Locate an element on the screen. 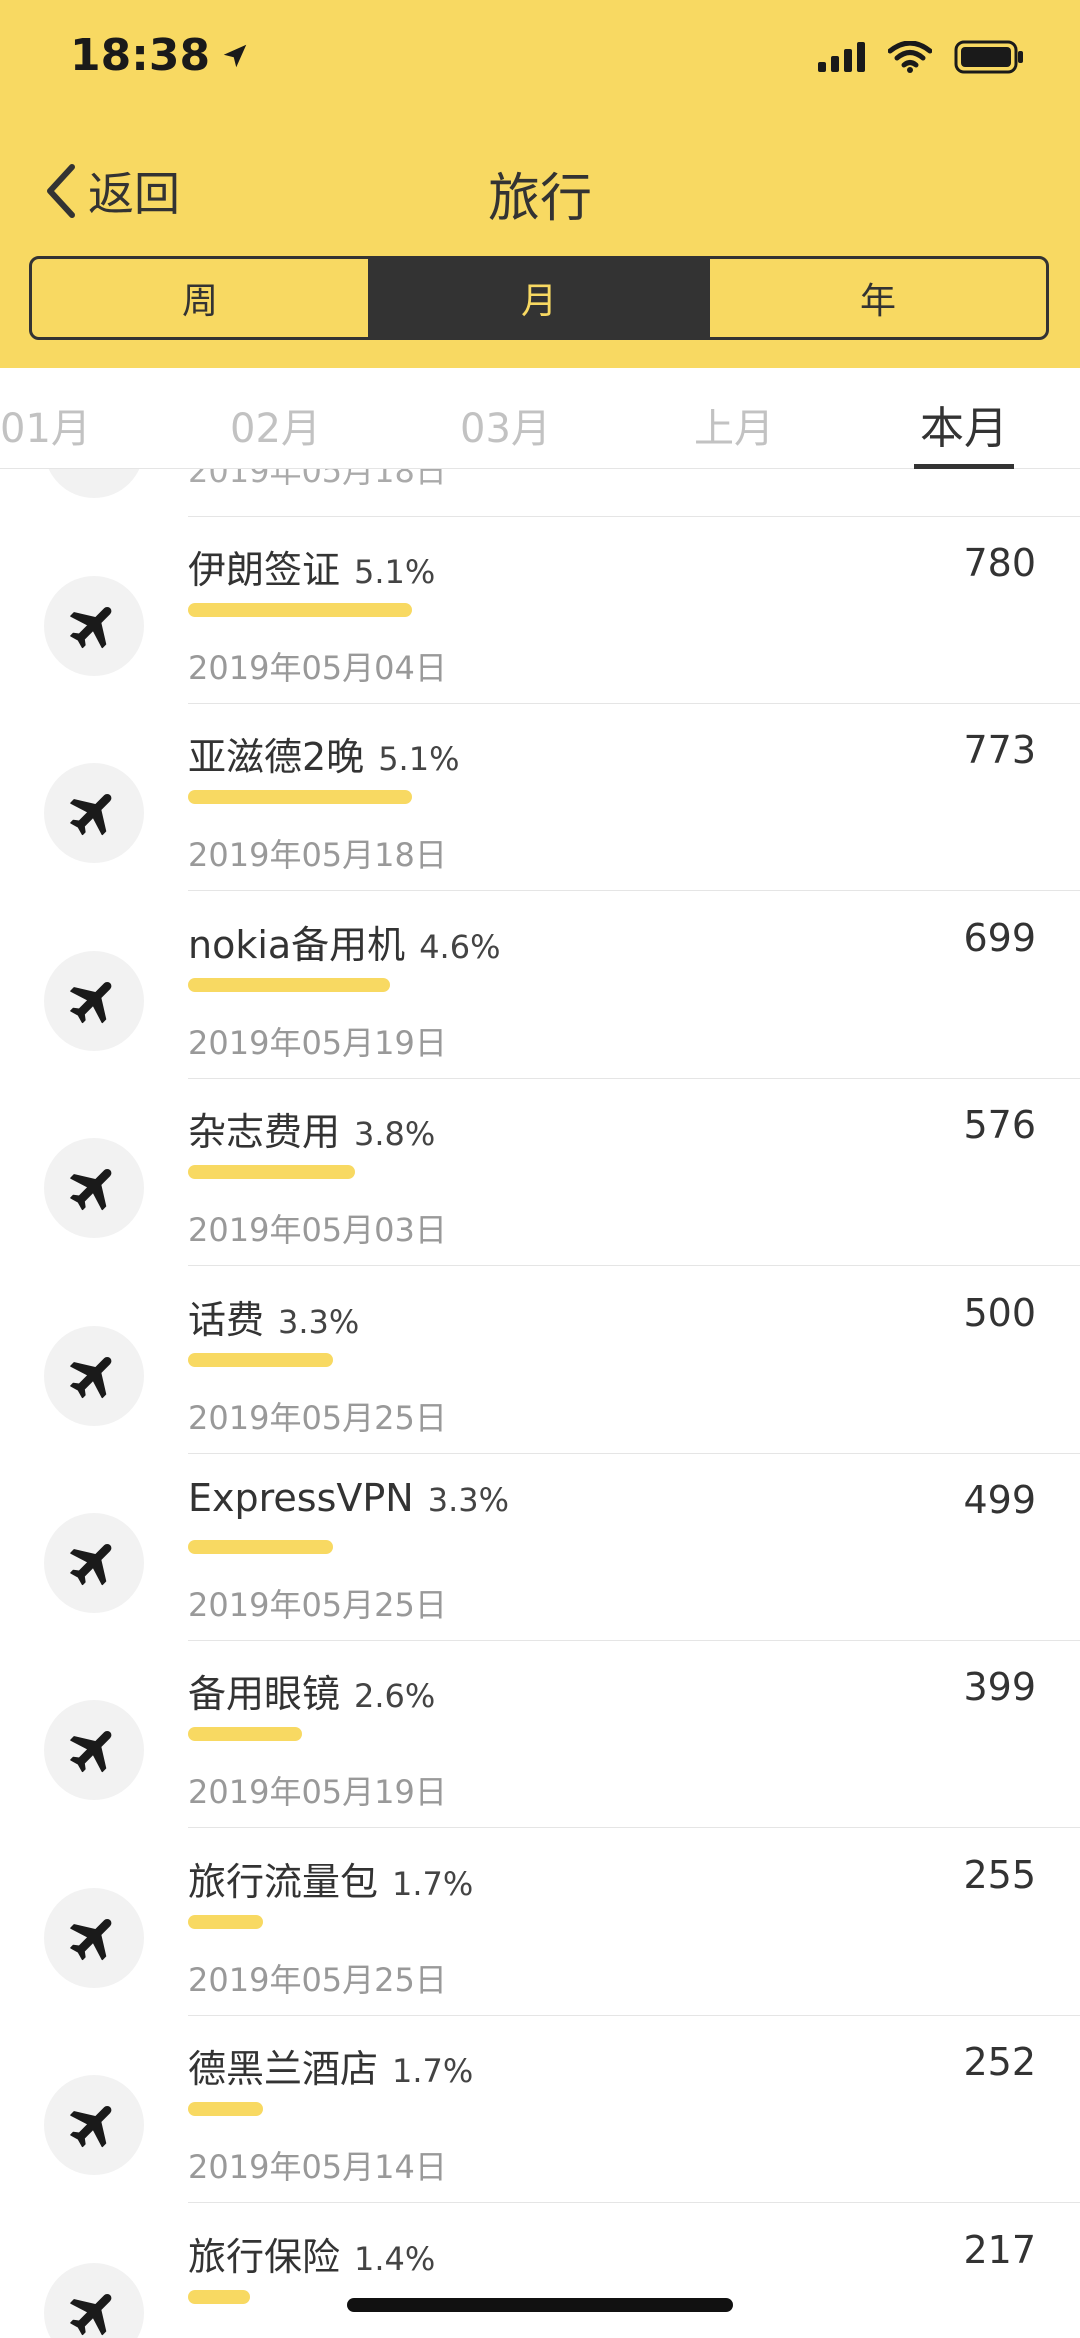  item-amount: 576 is located at coordinates (999, 1125).